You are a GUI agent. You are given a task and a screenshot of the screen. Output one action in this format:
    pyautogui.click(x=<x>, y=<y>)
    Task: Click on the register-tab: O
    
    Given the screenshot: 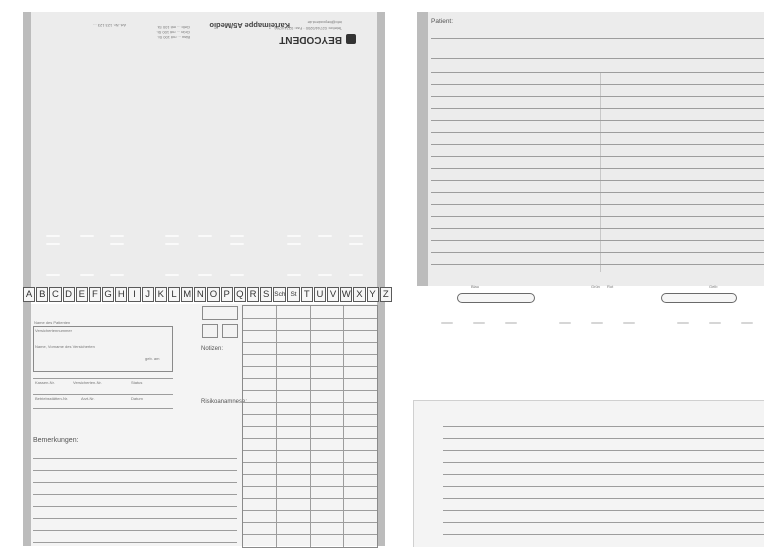 What is the action you would take?
    pyautogui.click(x=213, y=294)
    